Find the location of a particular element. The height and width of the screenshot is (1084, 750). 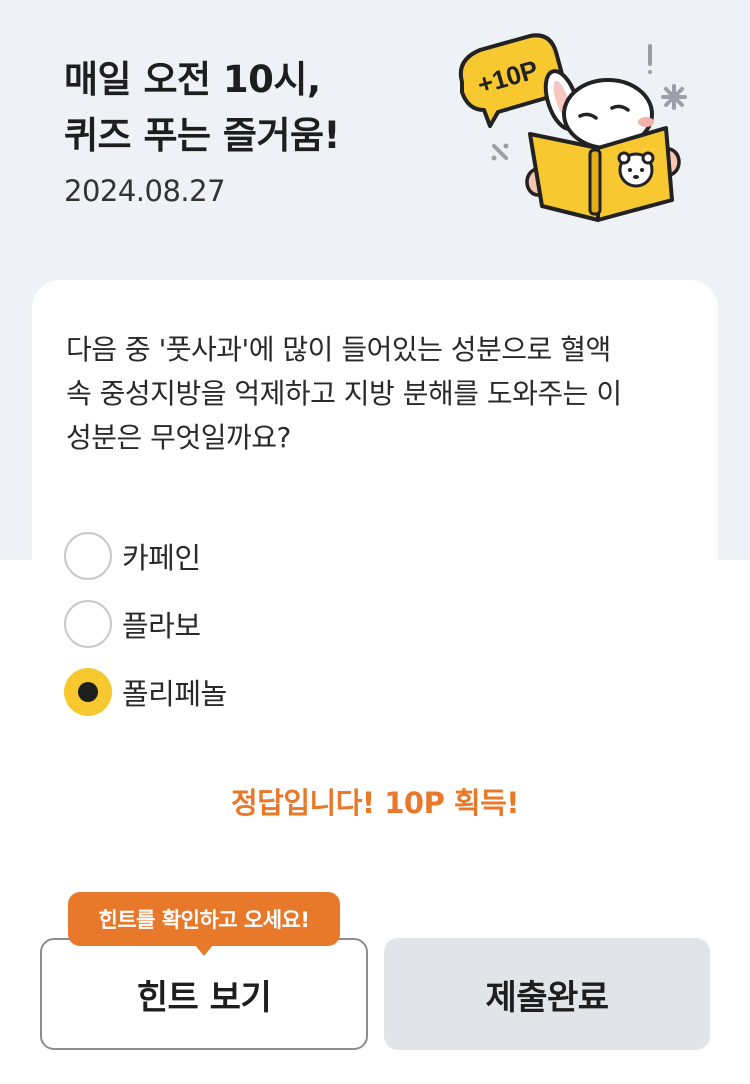

answer-option-3: 폴리페놀 is located at coordinates (145, 692).